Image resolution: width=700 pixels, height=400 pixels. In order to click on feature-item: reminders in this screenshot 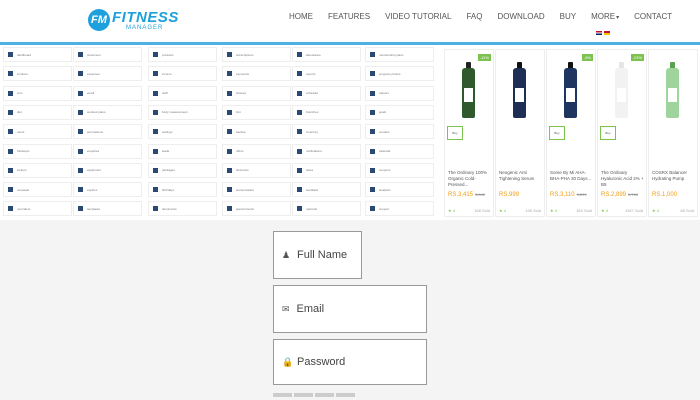, I will do `click(37, 209)`.